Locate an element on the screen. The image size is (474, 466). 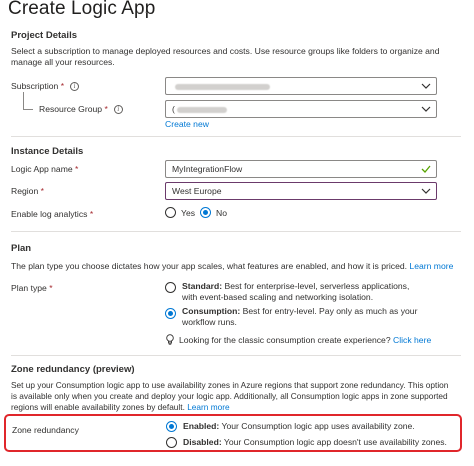
zone-redundancy-heading: Zone redundancy (preview) is located at coordinates (73, 369).